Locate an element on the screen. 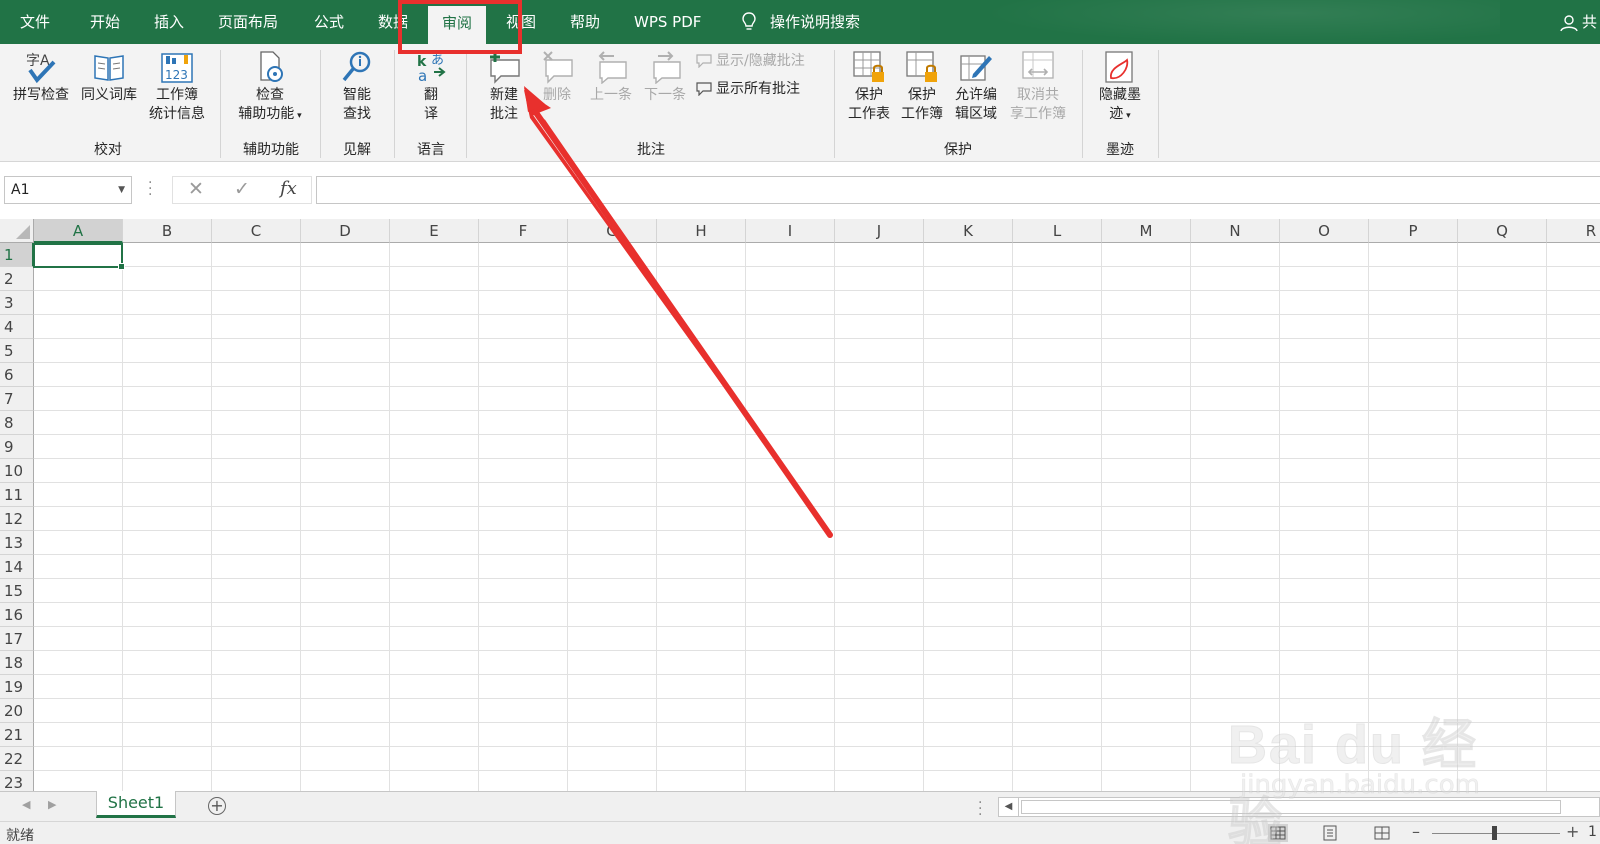  delete-comment-button: 删除 is located at coordinates (557, 77).